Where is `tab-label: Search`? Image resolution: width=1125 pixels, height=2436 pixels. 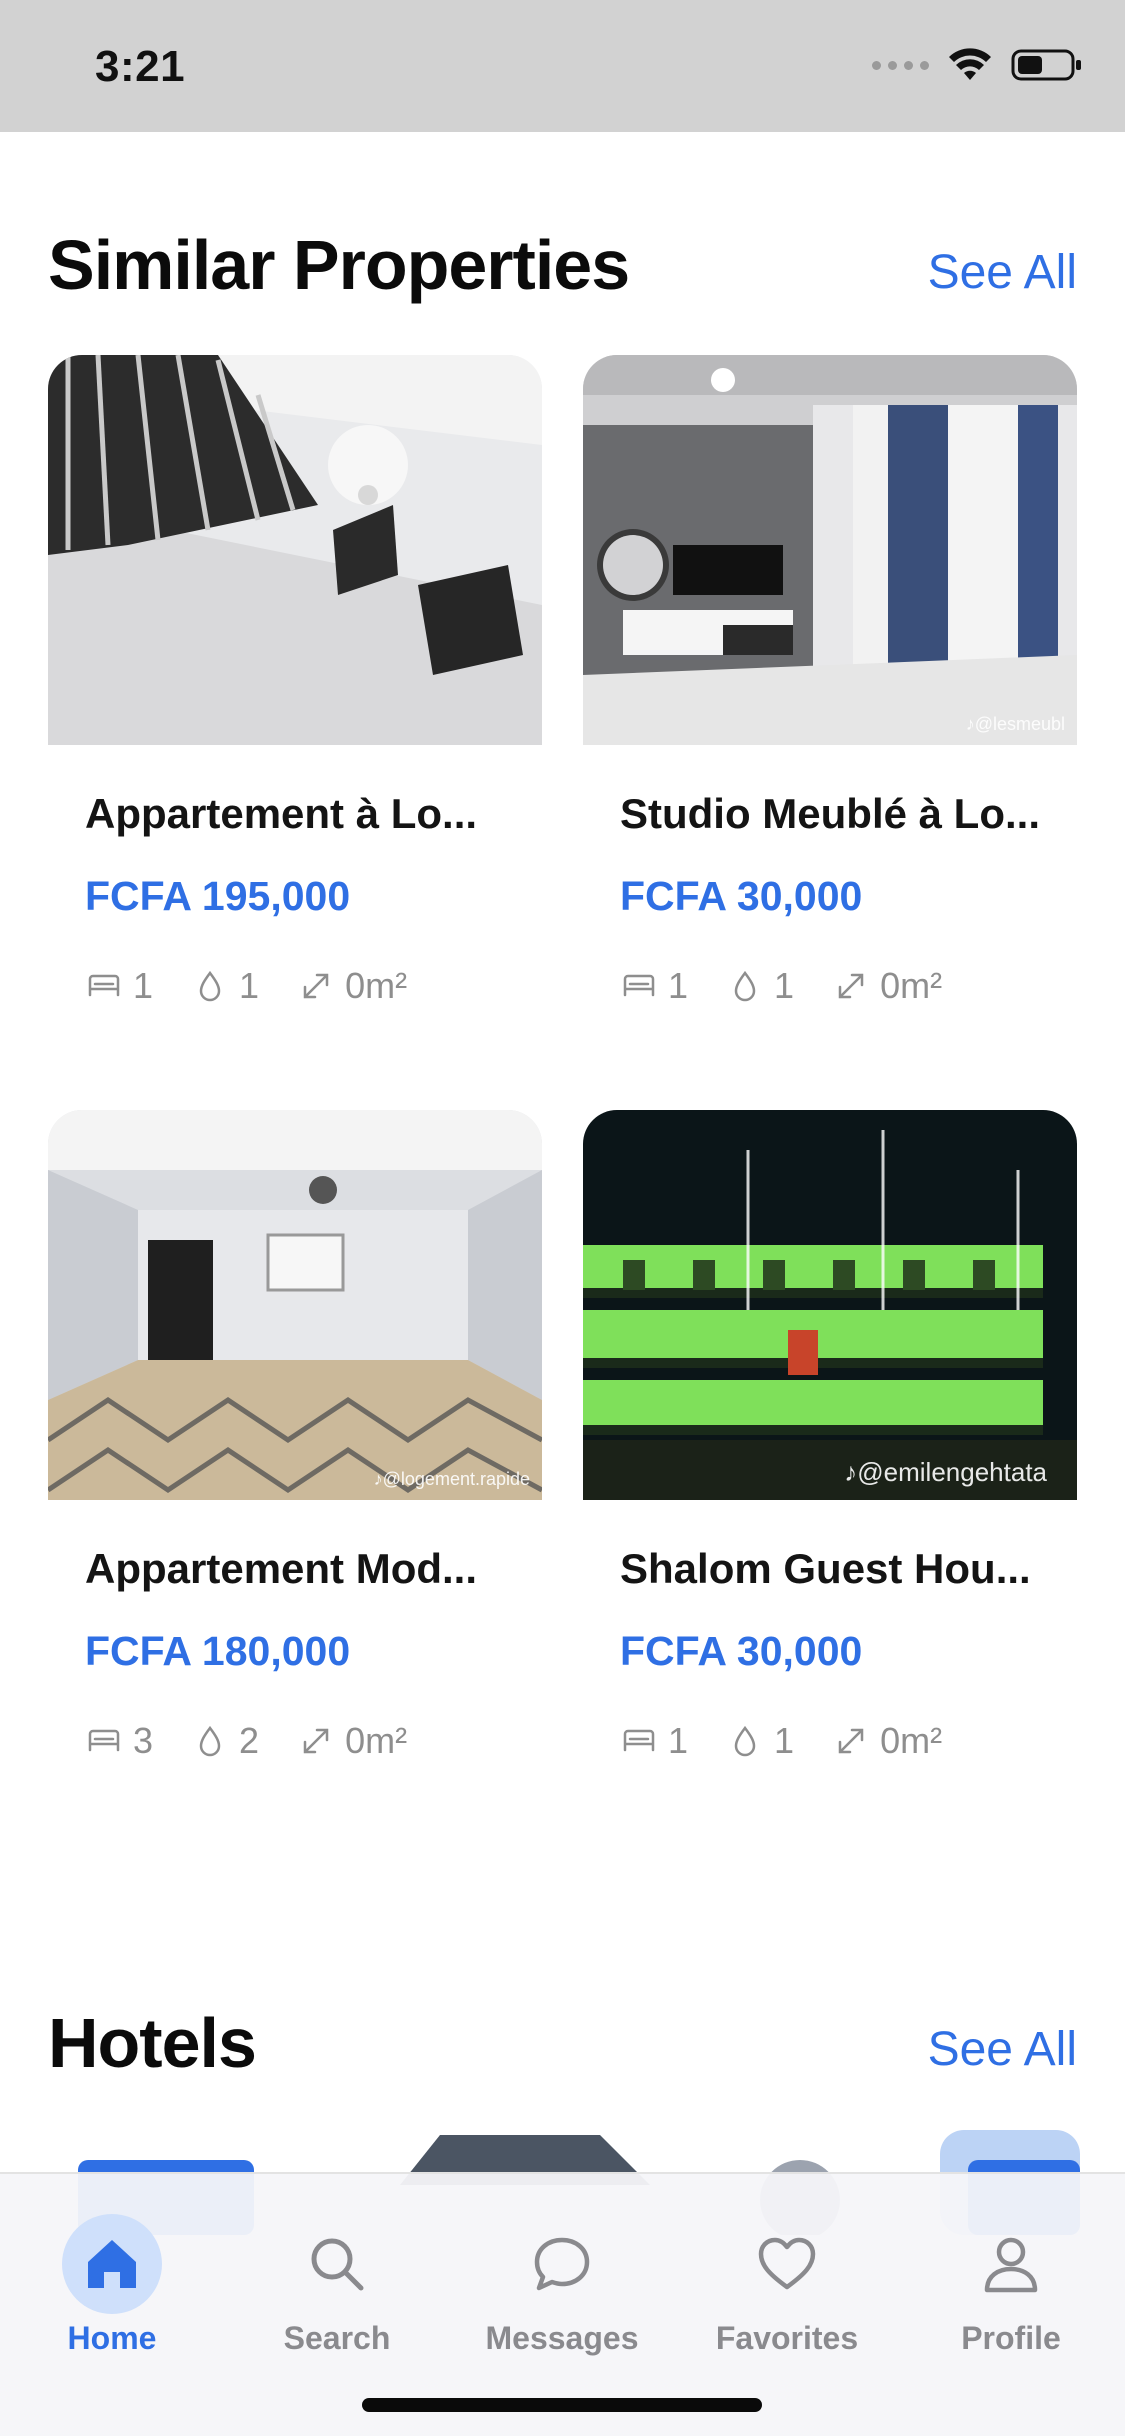 tab-label: Search is located at coordinates (337, 2338).